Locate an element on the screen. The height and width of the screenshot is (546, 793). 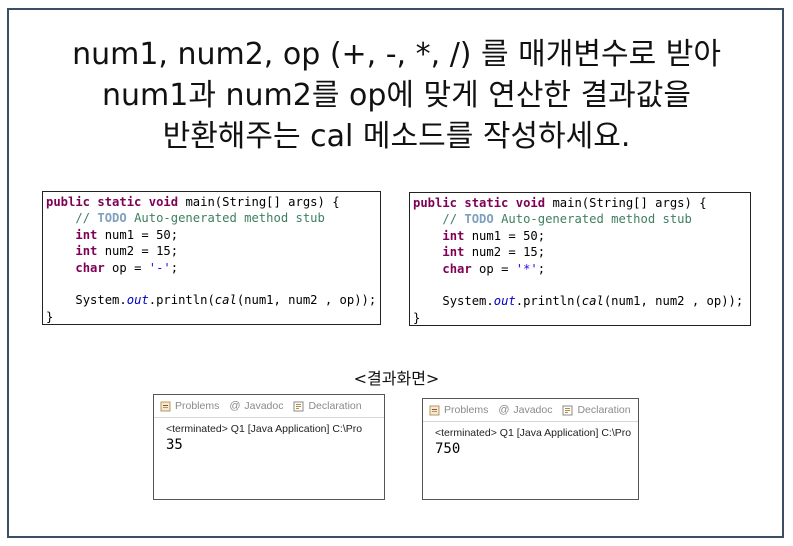
console-output: 750 is located at coordinates (448, 449).